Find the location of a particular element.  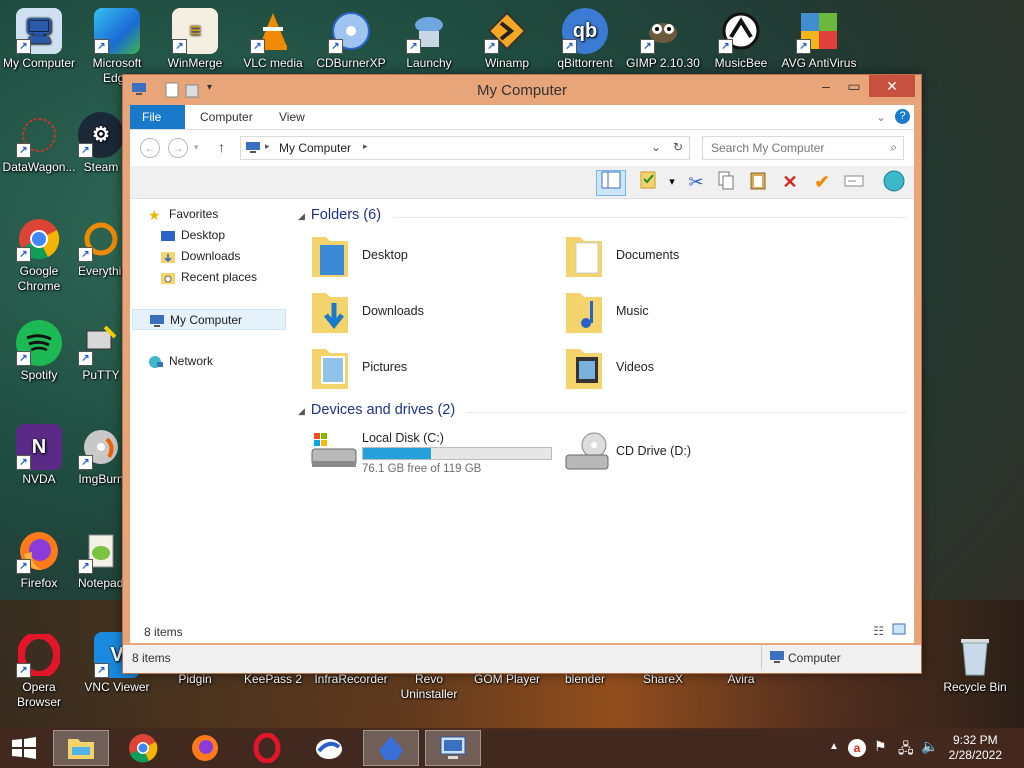

desktop-icon-label: Opera Browser is located at coordinates (38, 694).